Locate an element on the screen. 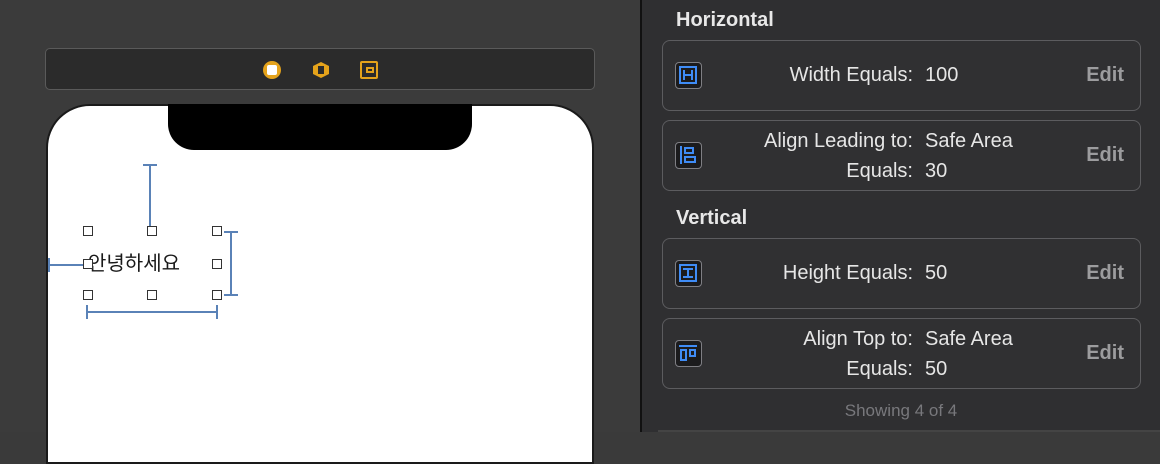 This screenshot has width=1160, height=464. top-constraint-cap is located at coordinates (150, 165).